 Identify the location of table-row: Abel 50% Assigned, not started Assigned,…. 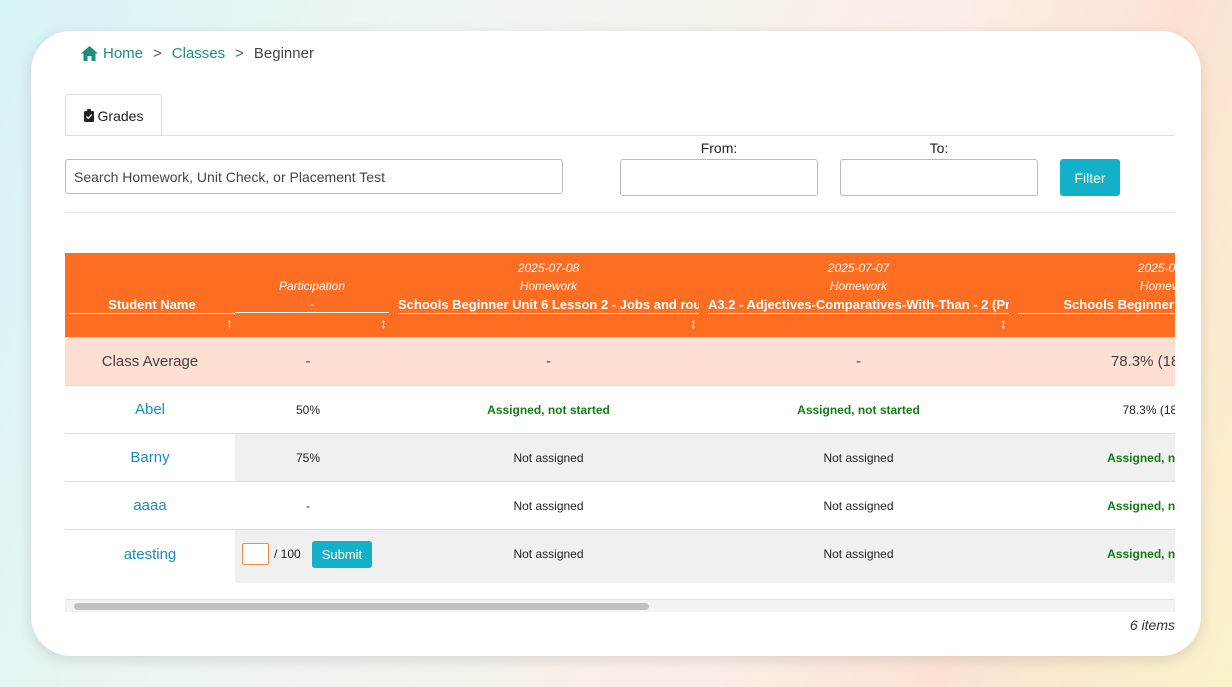
(620, 410).